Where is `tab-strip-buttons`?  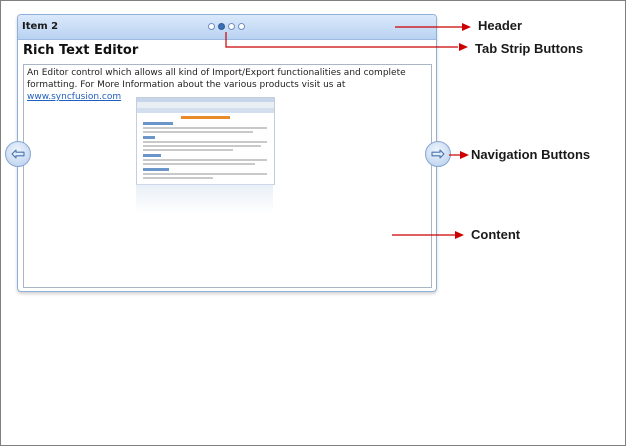
tab-strip-buttons is located at coordinates (226, 26).